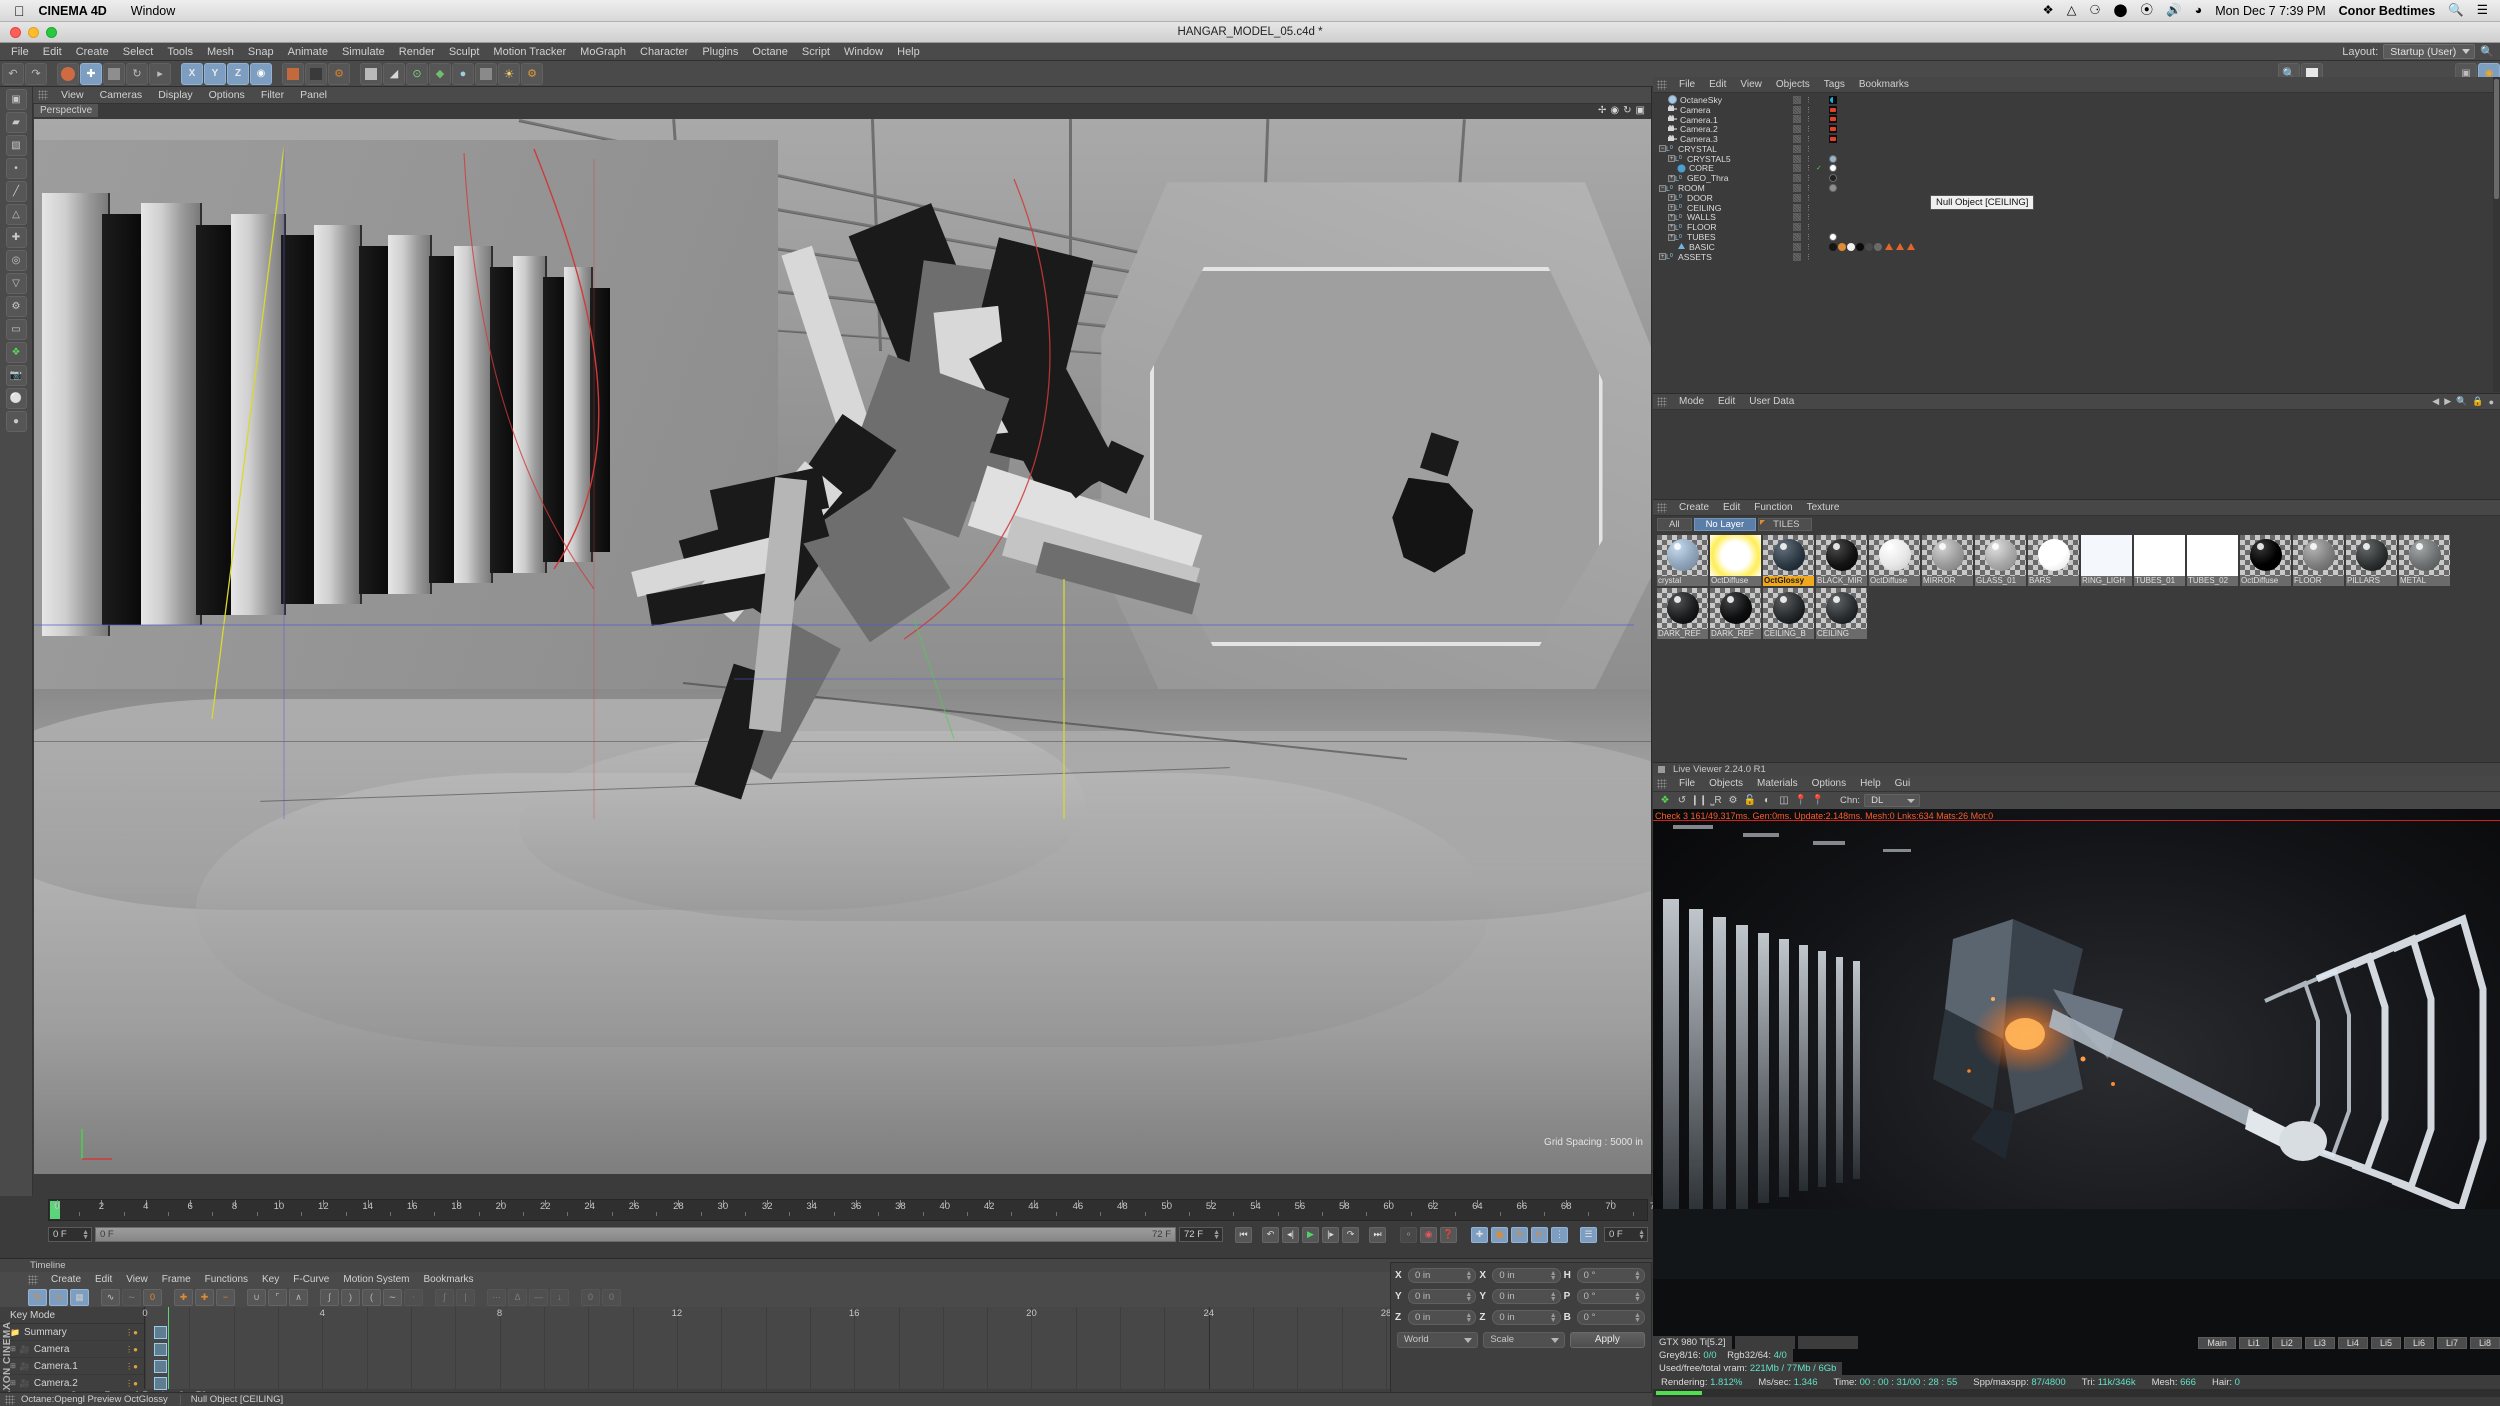  What do you see at coordinates (2286, 1343) in the screenshot?
I see `render-pass-button: Li2` at bounding box center [2286, 1343].